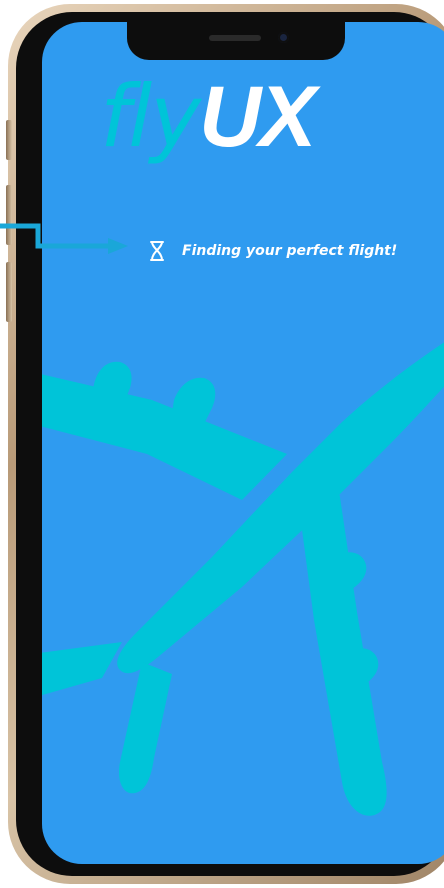  What do you see at coordinates (64, 238) in the screenshot?
I see `annotation-pointer-arrow` at bounding box center [64, 238].